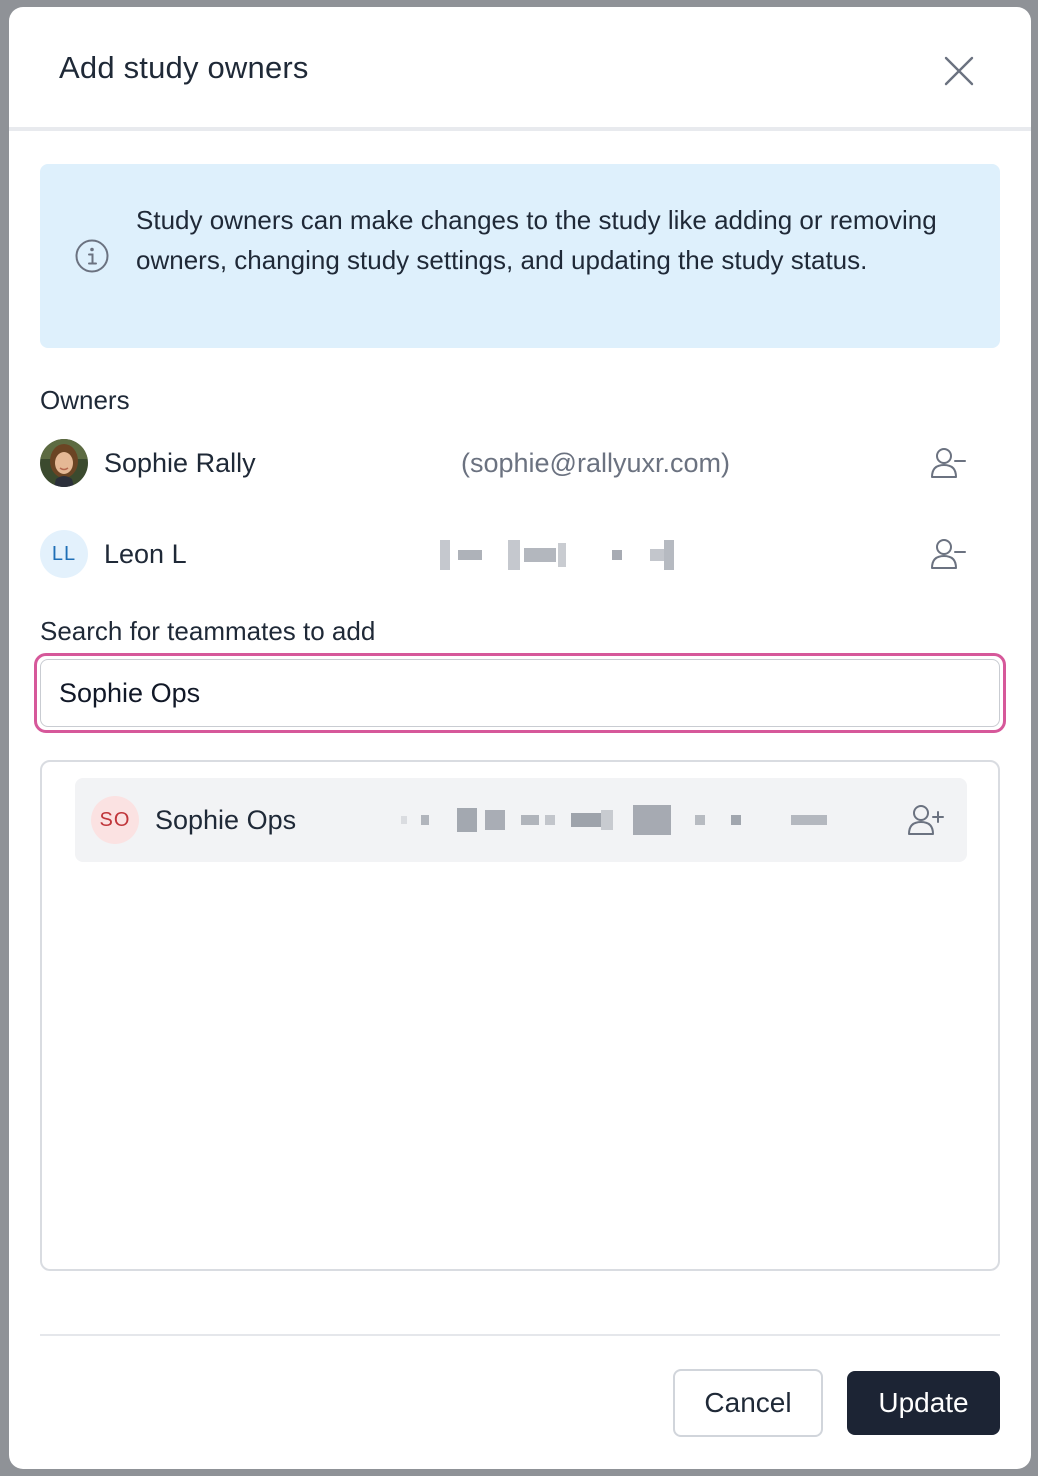 Image resolution: width=1038 pixels, height=1476 pixels. What do you see at coordinates (85, 400) in the screenshot?
I see `owners-label: Owners` at bounding box center [85, 400].